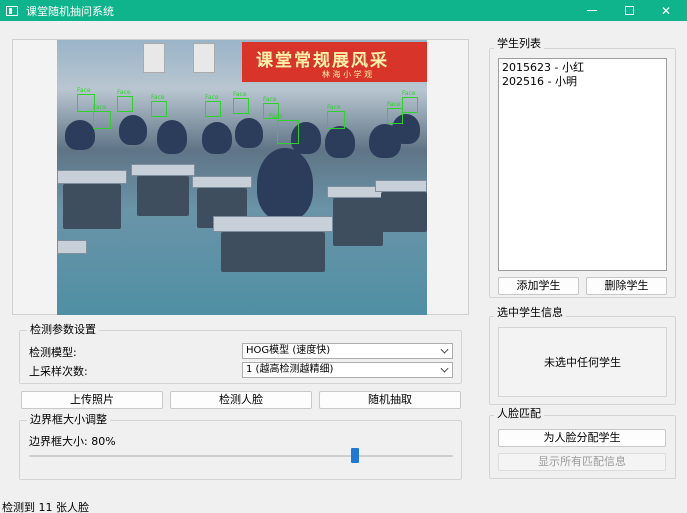 The image size is (687, 513). Describe the element at coordinates (241, 456) in the screenshot. I see `bbox-size-slider-track` at that location.